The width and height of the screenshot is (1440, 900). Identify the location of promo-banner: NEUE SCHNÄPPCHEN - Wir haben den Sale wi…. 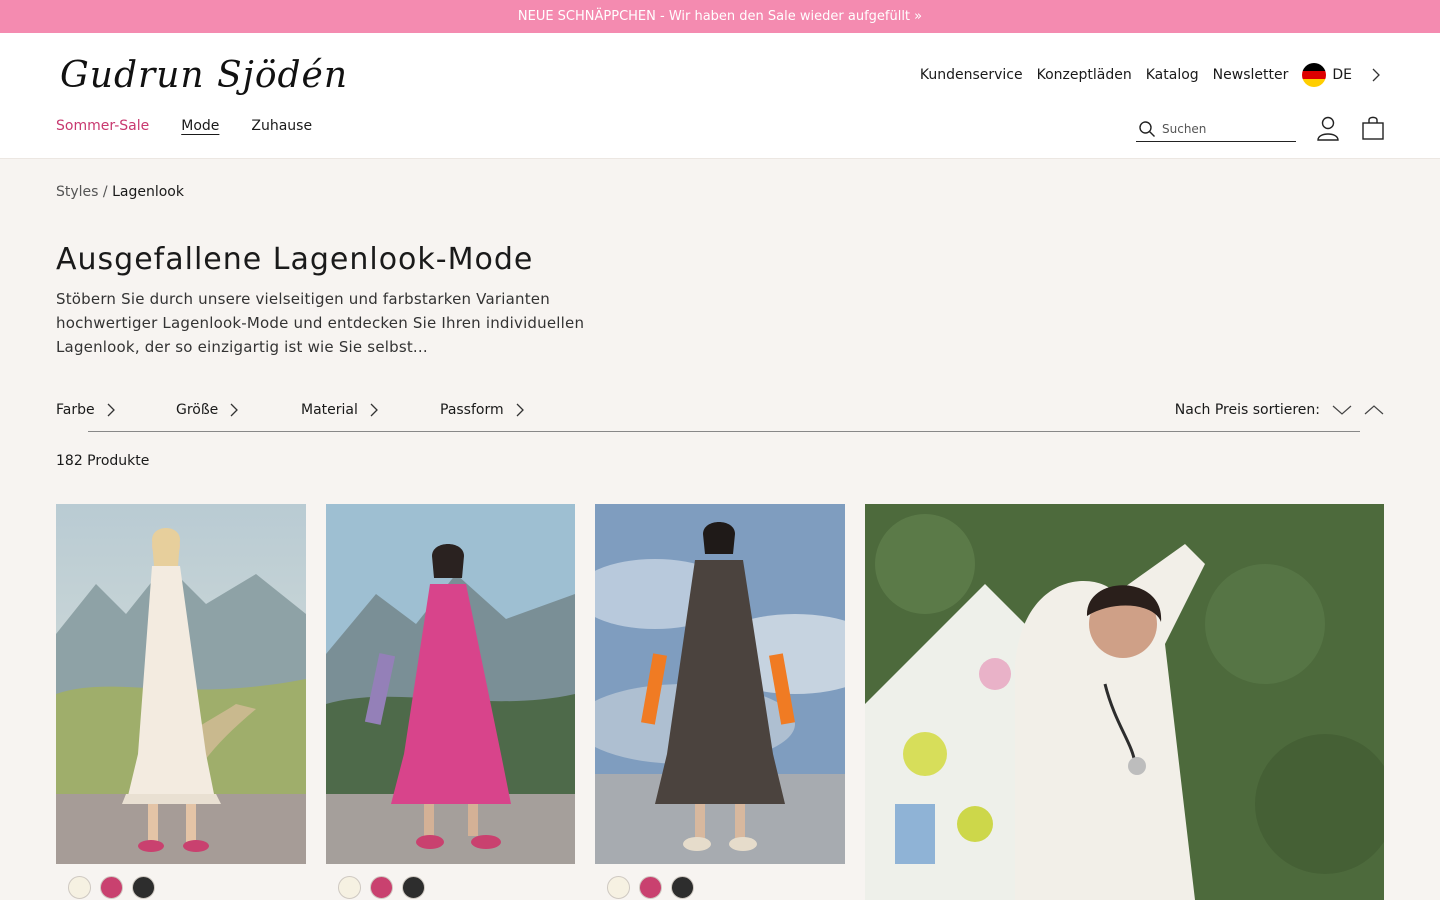
(720, 16).